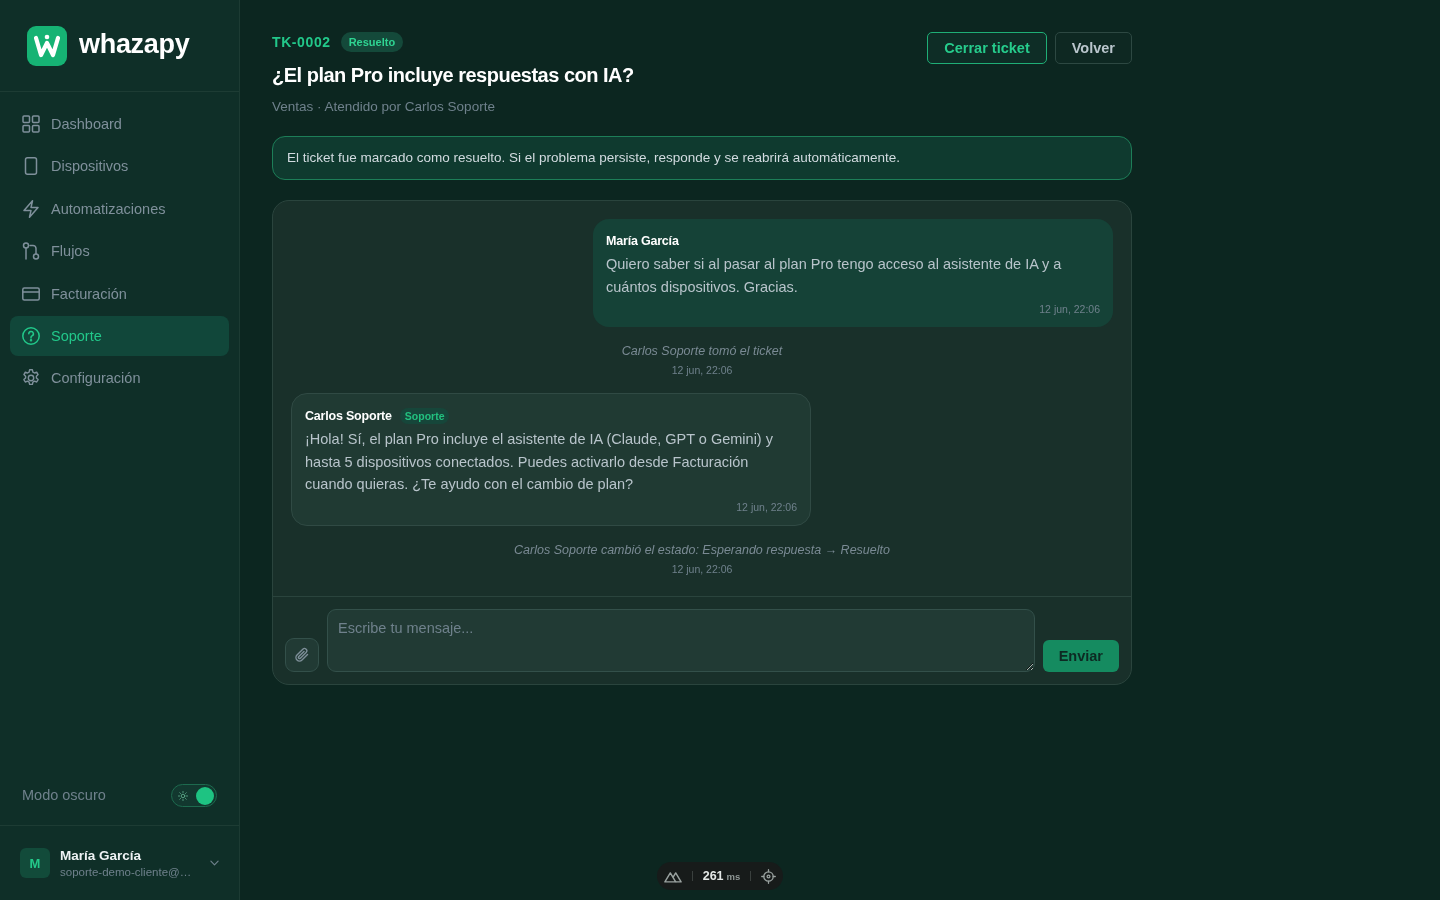 Image resolution: width=1440 pixels, height=900 pixels. I want to click on message-author: Carlos Soporte, so click(348, 415).